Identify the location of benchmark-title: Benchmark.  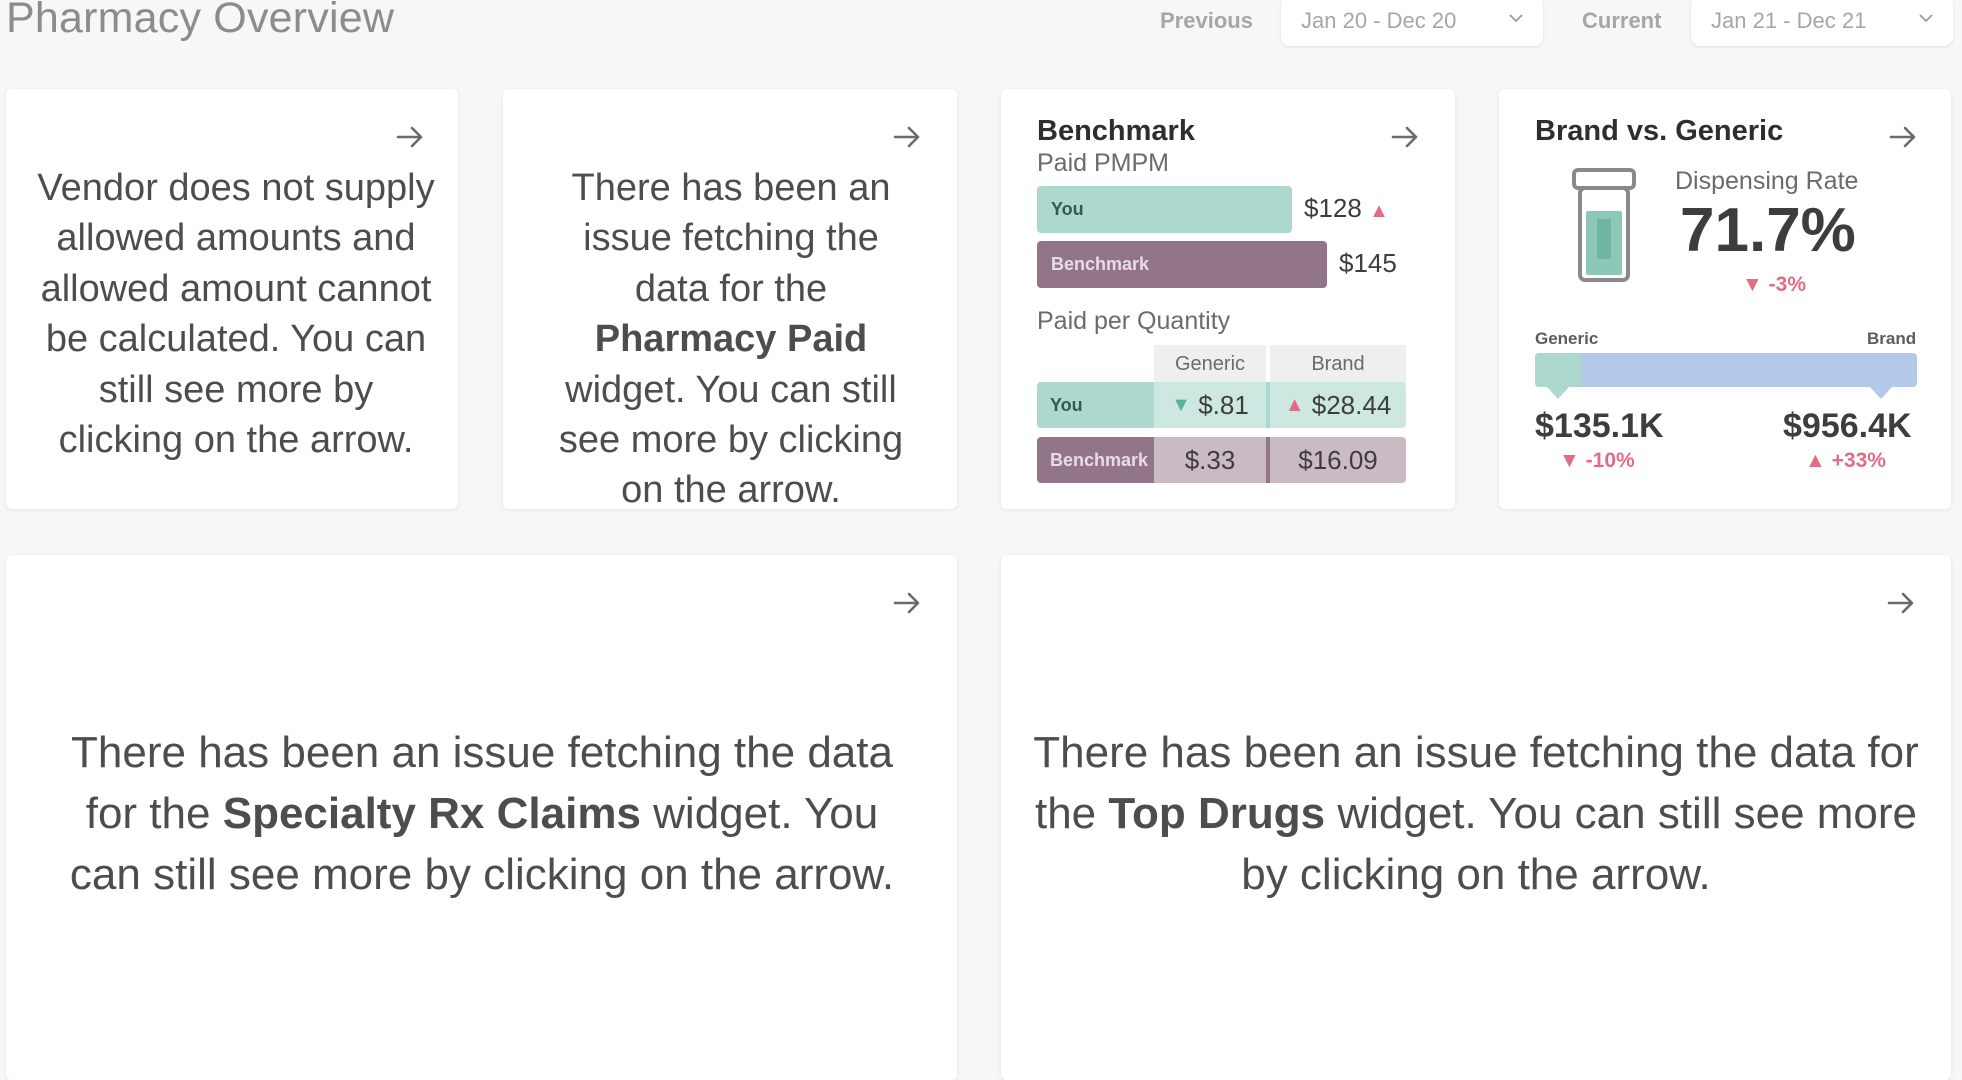
(1116, 131).